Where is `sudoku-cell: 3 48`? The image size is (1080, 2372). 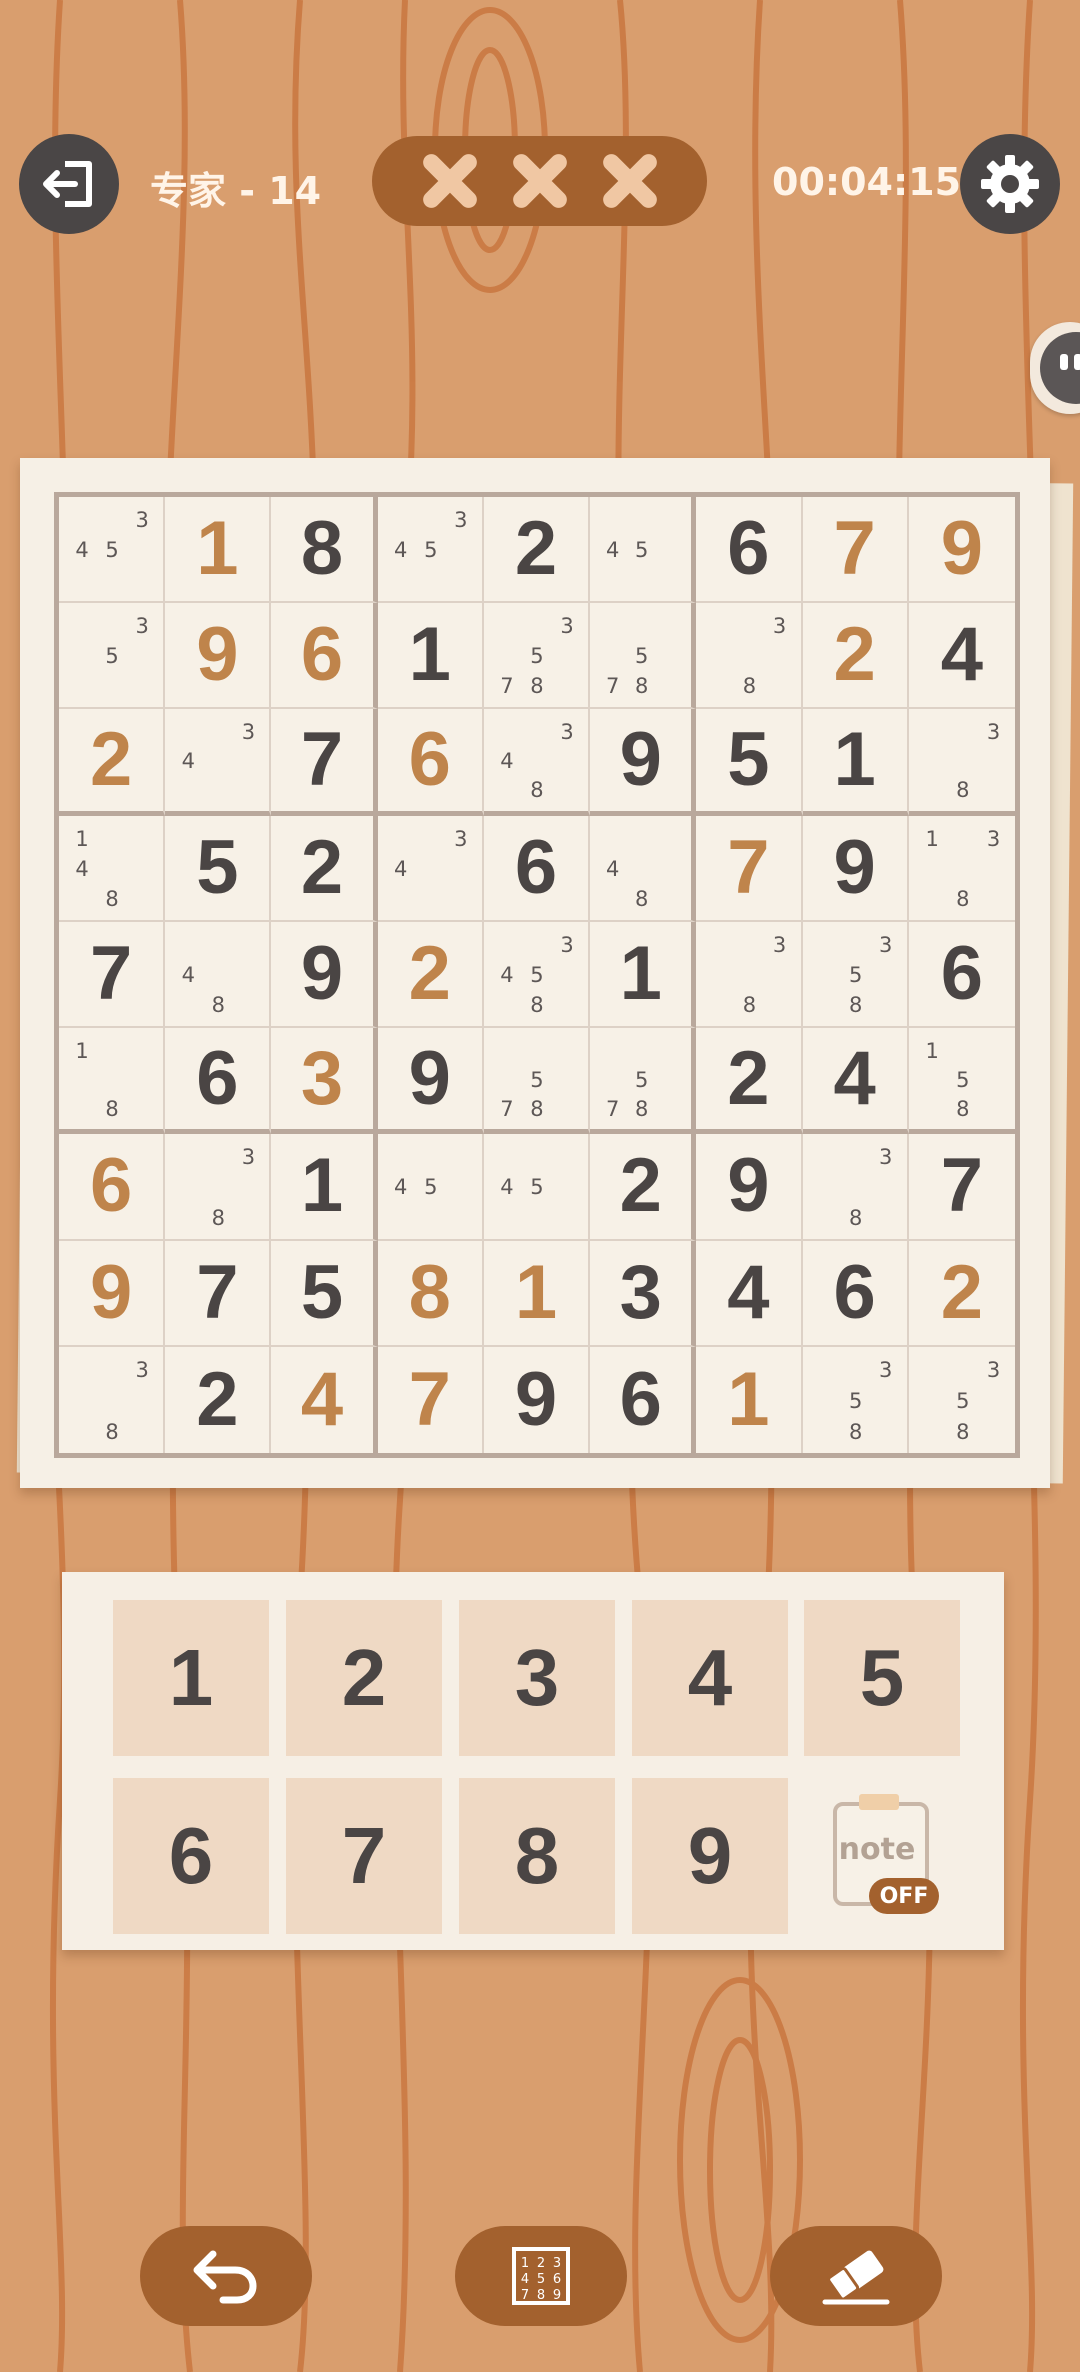 sudoku-cell: 3 48 is located at coordinates (537, 762).